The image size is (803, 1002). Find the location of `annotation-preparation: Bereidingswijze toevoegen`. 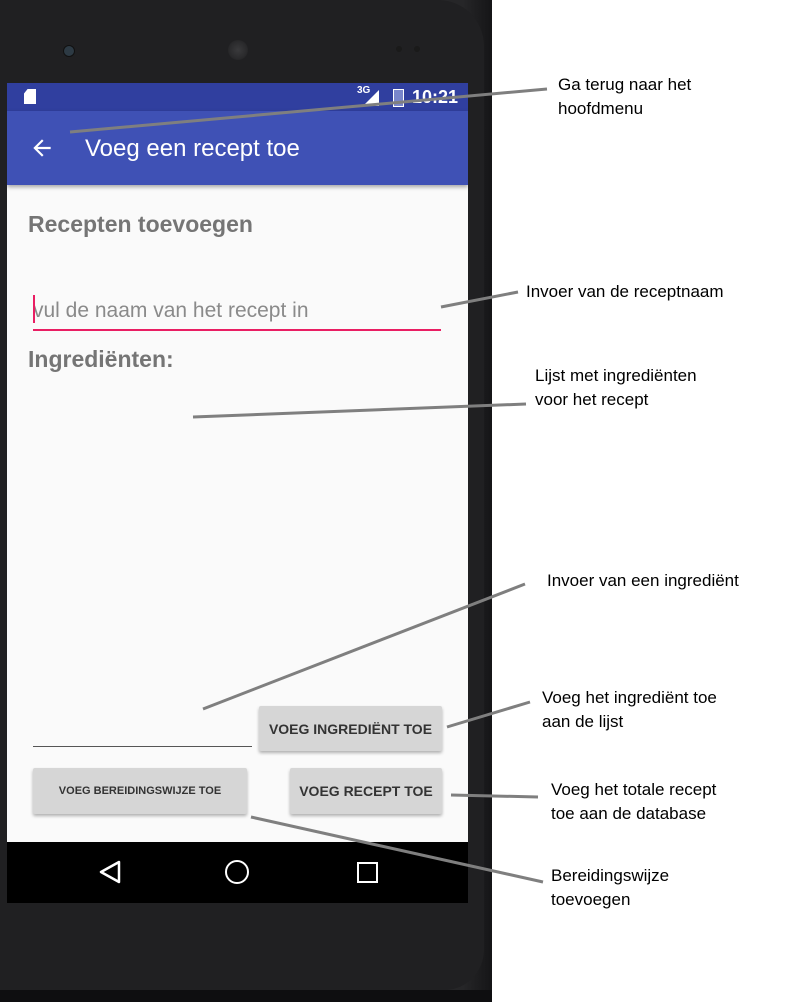

annotation-preparation: Bereidingswijze toevoegen is located at coordinates (610, 888).